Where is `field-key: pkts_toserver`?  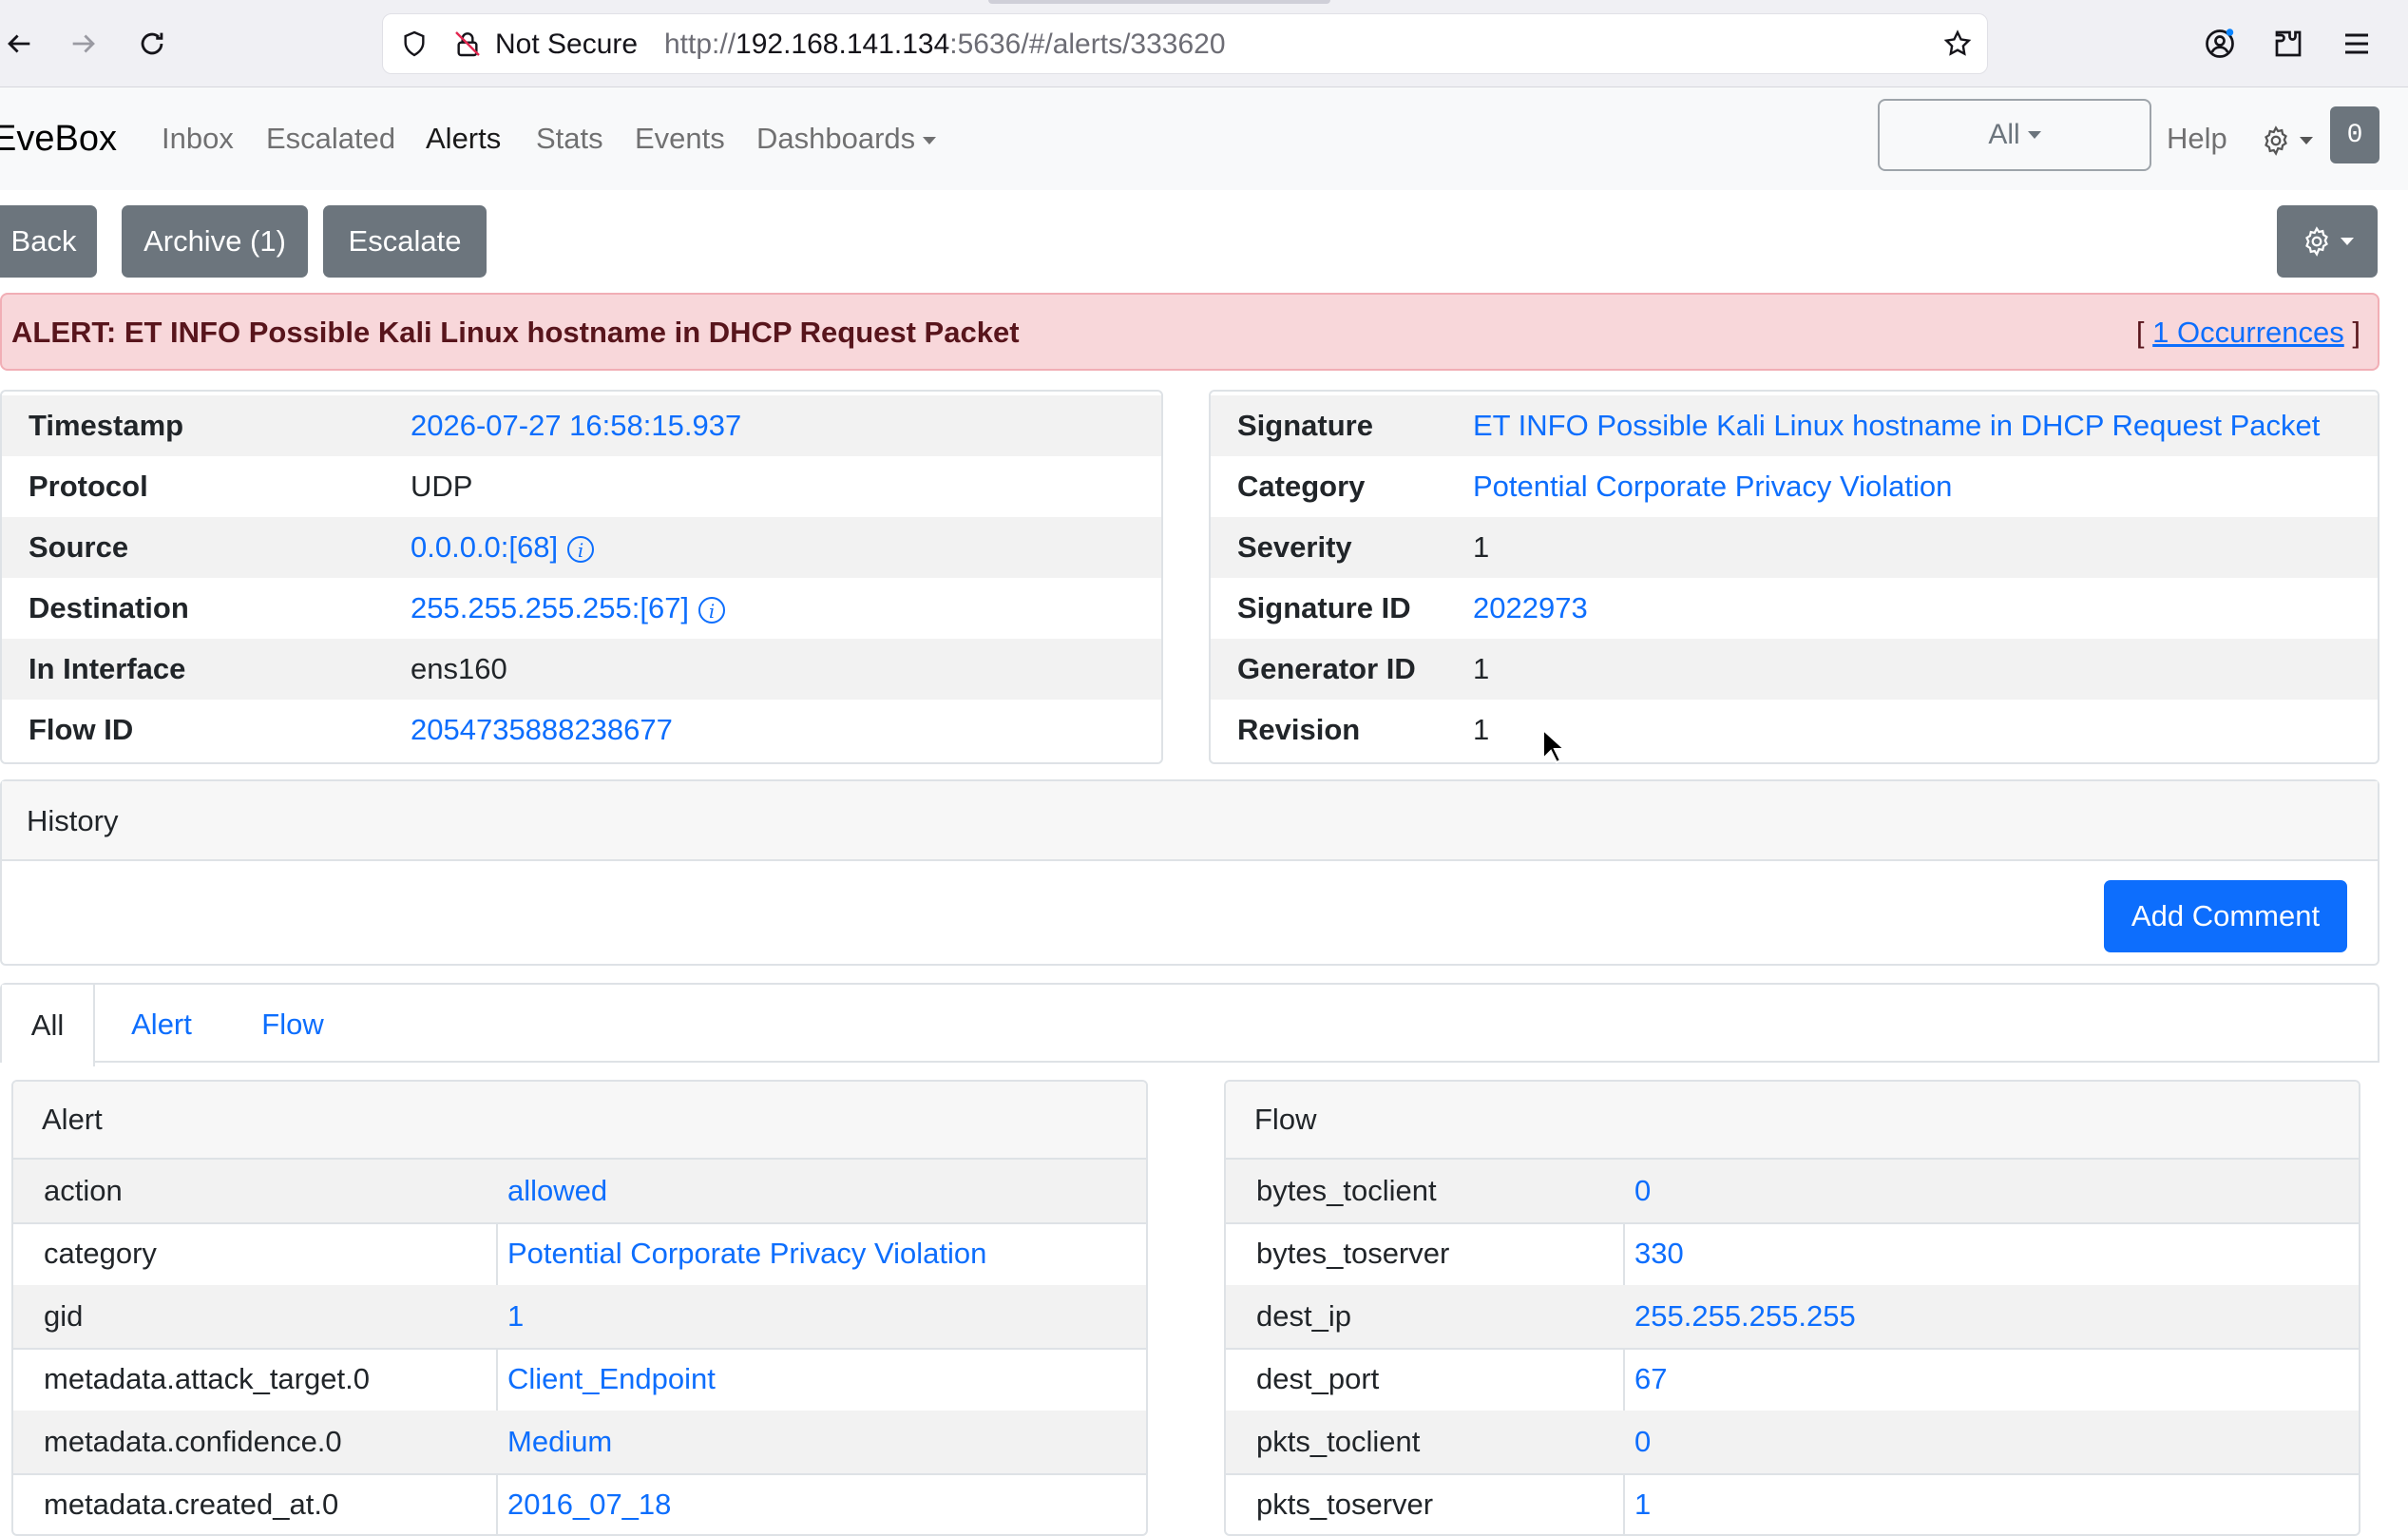
field-key: pkts_toserver is located at coordinates (1345, 1504).